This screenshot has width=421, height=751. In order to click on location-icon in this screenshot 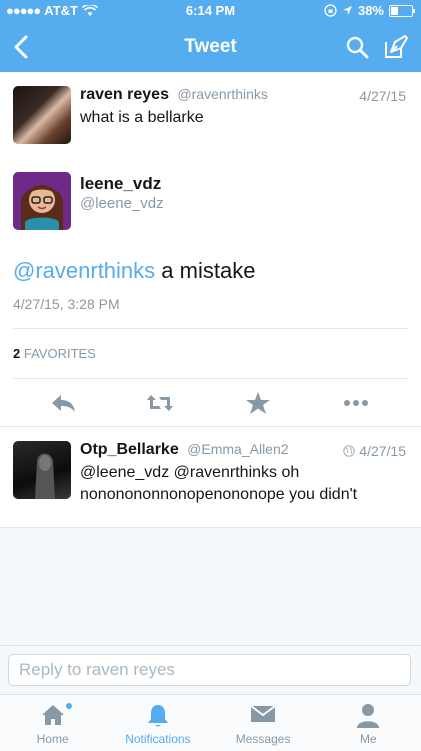, I will do `click(347, 10)`.